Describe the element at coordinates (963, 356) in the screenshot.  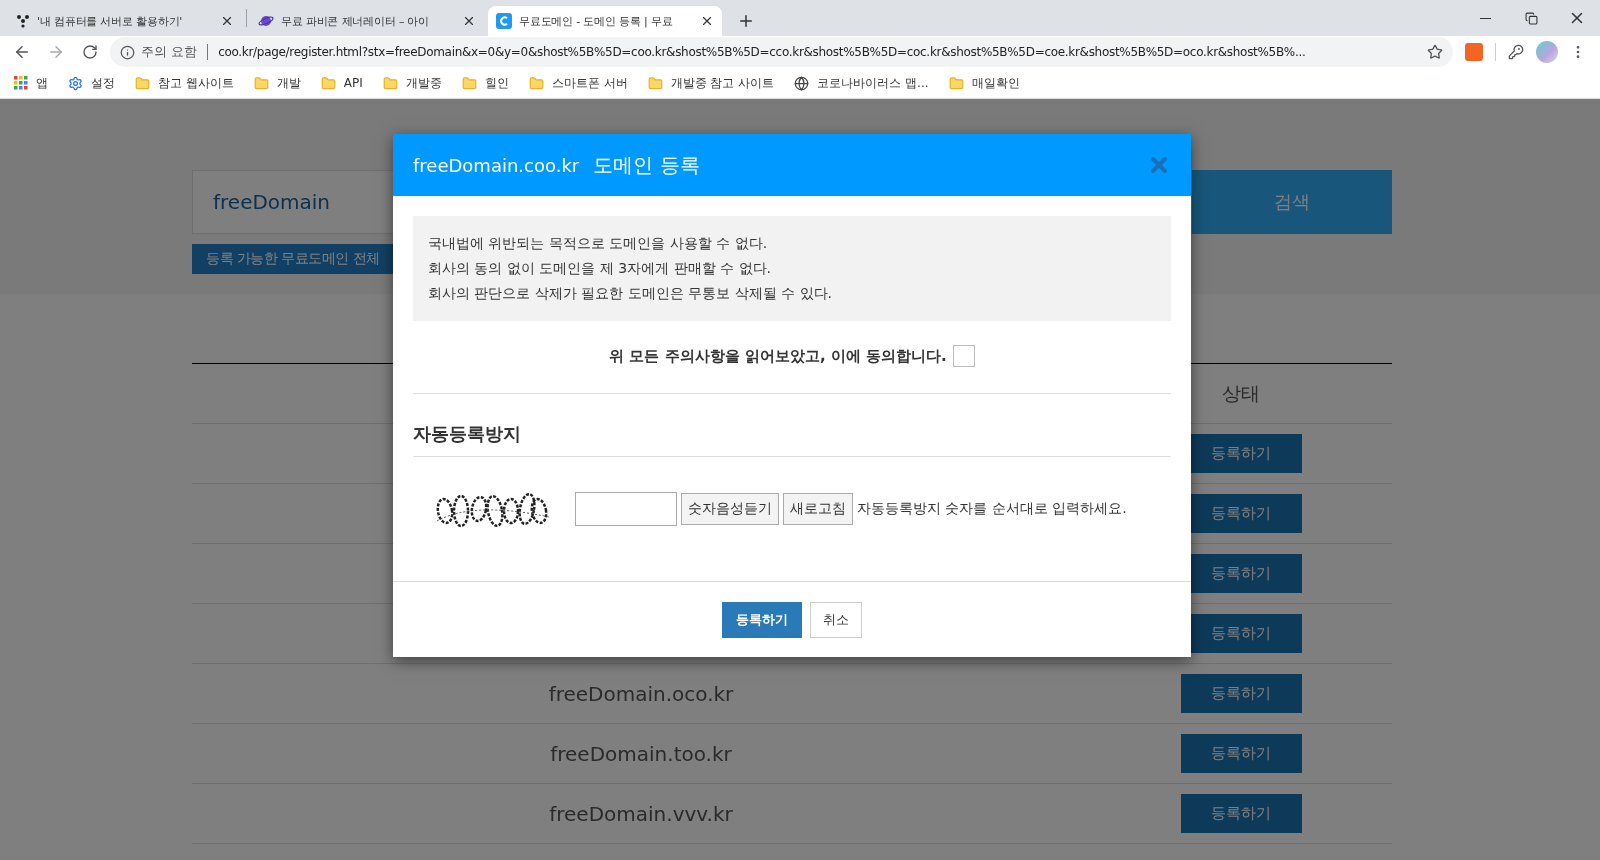
I see `agree-checkbox` at that location.